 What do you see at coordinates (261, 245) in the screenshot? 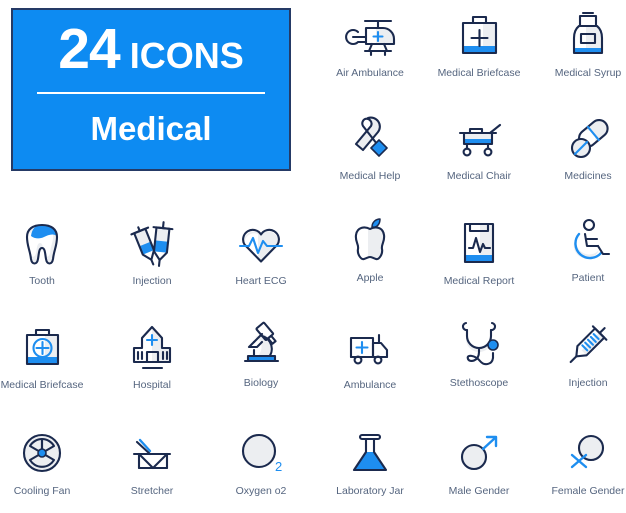
I see `heart-ecg-icon` at bounding box center [261, 245].